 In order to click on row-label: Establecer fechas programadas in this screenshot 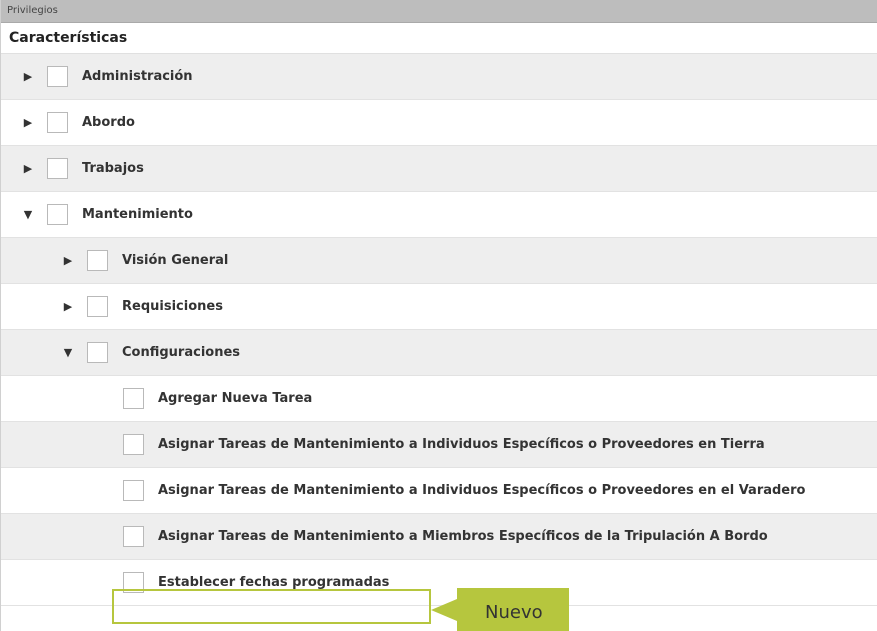, I will do `click(274, 582)`.